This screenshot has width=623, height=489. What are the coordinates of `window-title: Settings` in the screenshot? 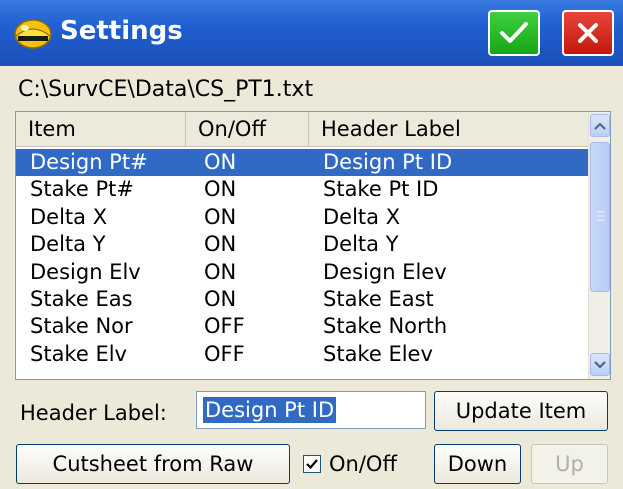 It's located at (121, 31).